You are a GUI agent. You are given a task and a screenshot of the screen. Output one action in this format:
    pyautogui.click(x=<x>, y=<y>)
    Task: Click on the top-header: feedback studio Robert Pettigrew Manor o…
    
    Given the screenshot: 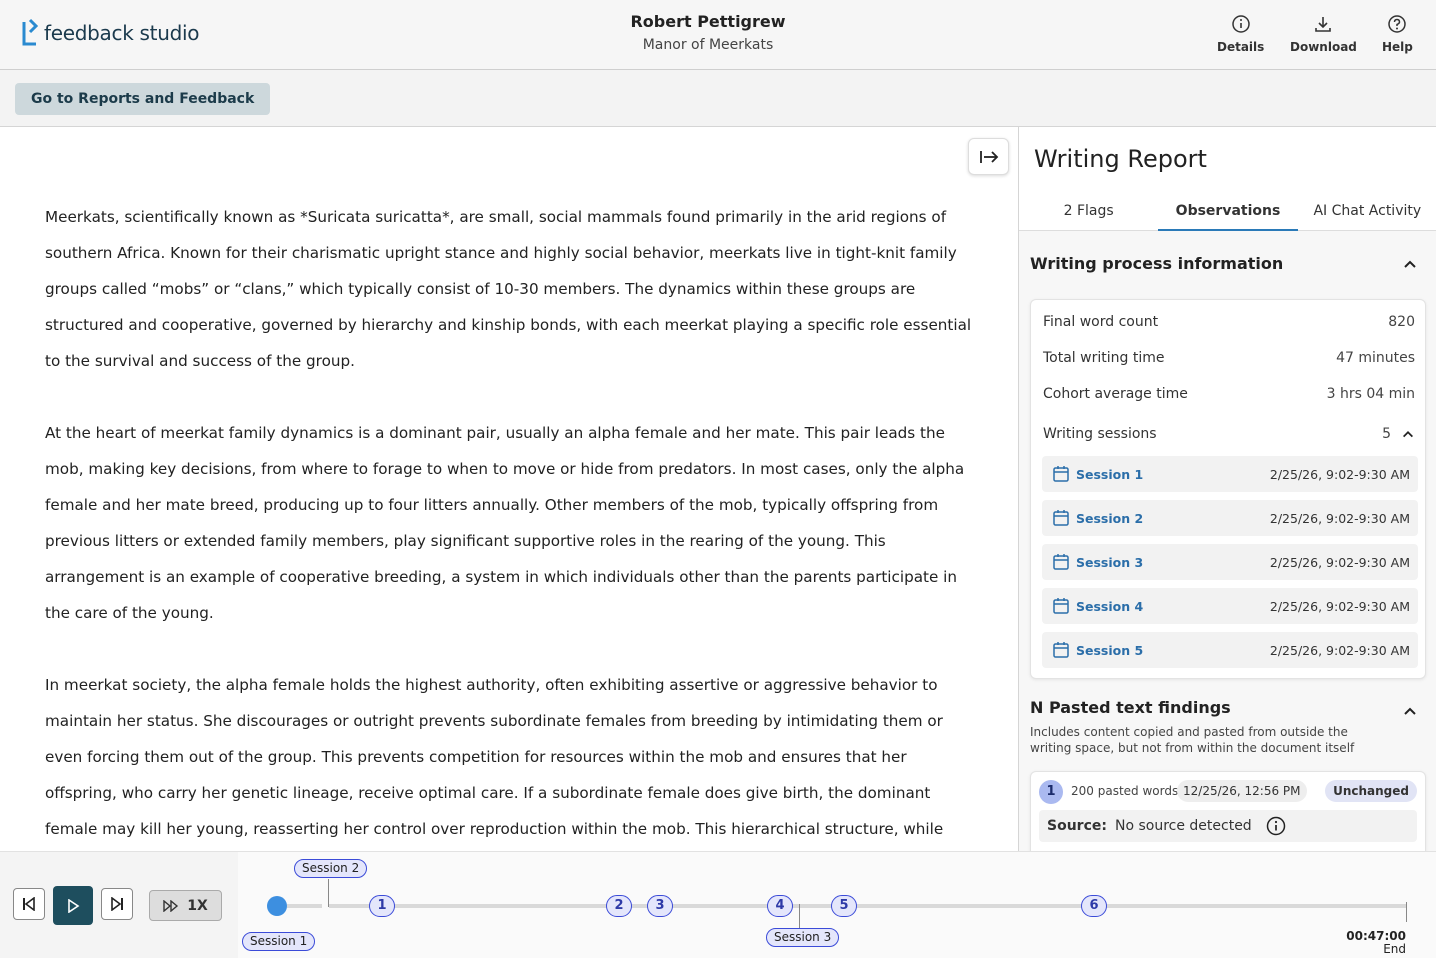 What is the action you would take?
    pyautogui.click(x=718, y=35)
    